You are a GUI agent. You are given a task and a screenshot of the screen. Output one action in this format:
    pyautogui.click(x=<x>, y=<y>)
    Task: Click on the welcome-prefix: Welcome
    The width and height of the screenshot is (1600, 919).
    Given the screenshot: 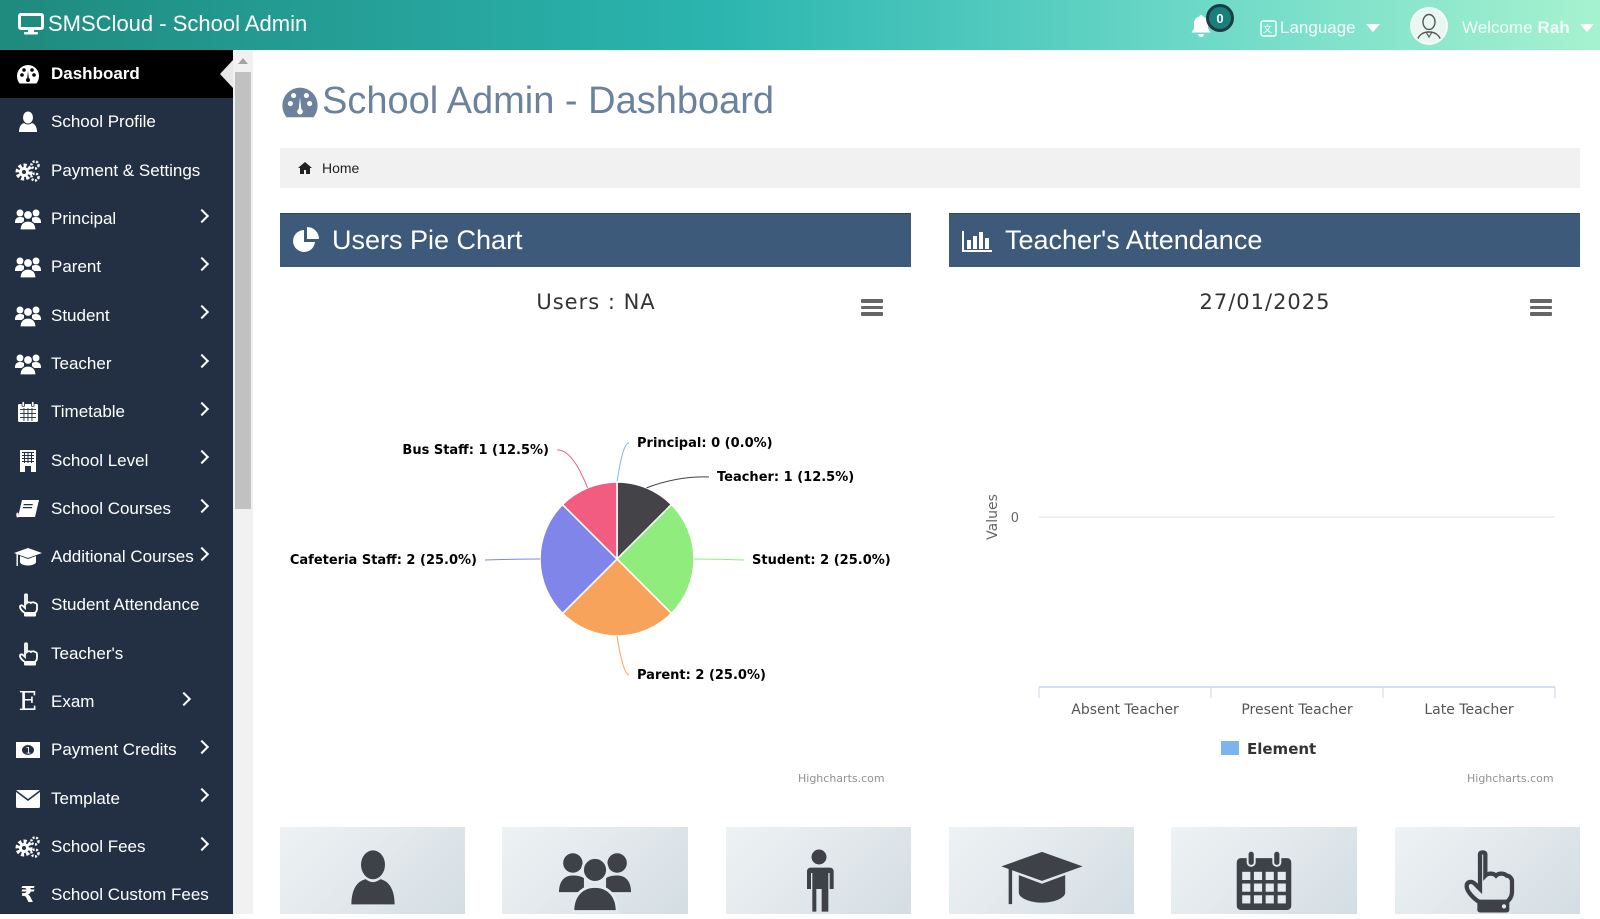 What is the action you would take?
    pyautogui.click(x=1497, y=27)
    